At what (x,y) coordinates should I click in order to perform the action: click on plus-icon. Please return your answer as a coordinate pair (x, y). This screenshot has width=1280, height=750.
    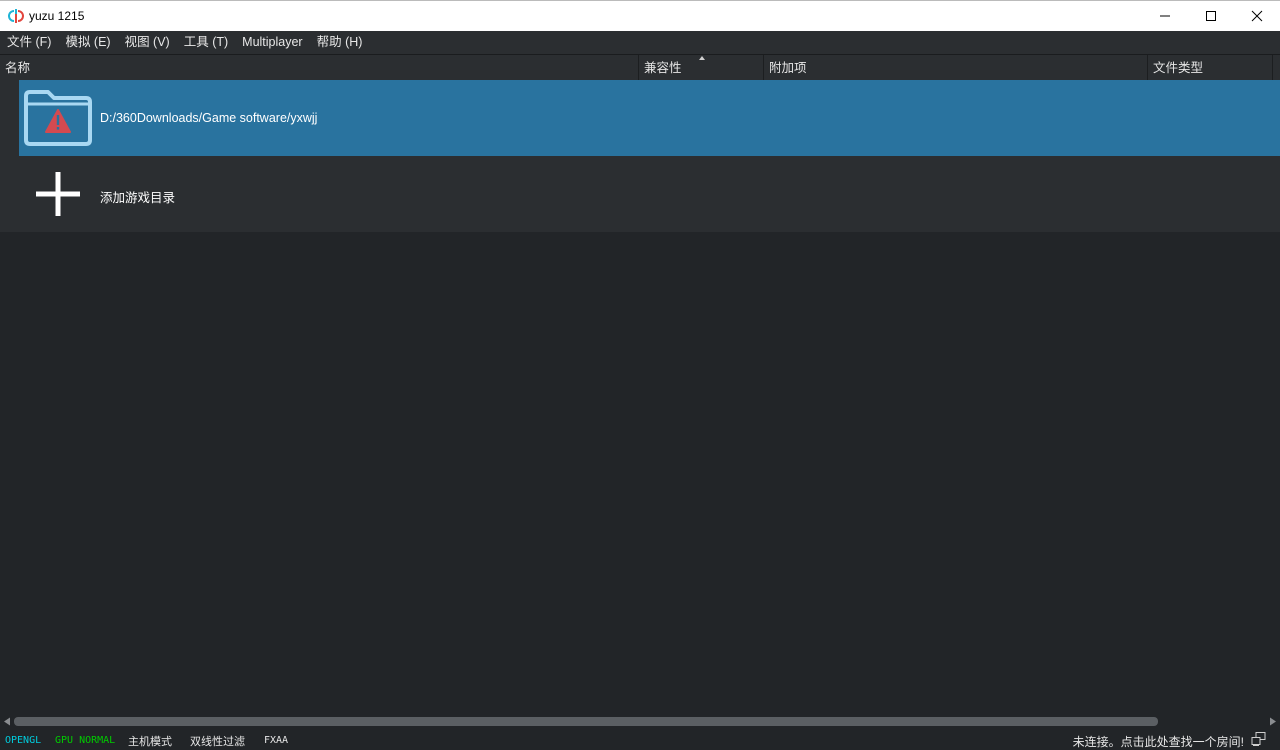
    Looking at the image, I should click on (58, 194).